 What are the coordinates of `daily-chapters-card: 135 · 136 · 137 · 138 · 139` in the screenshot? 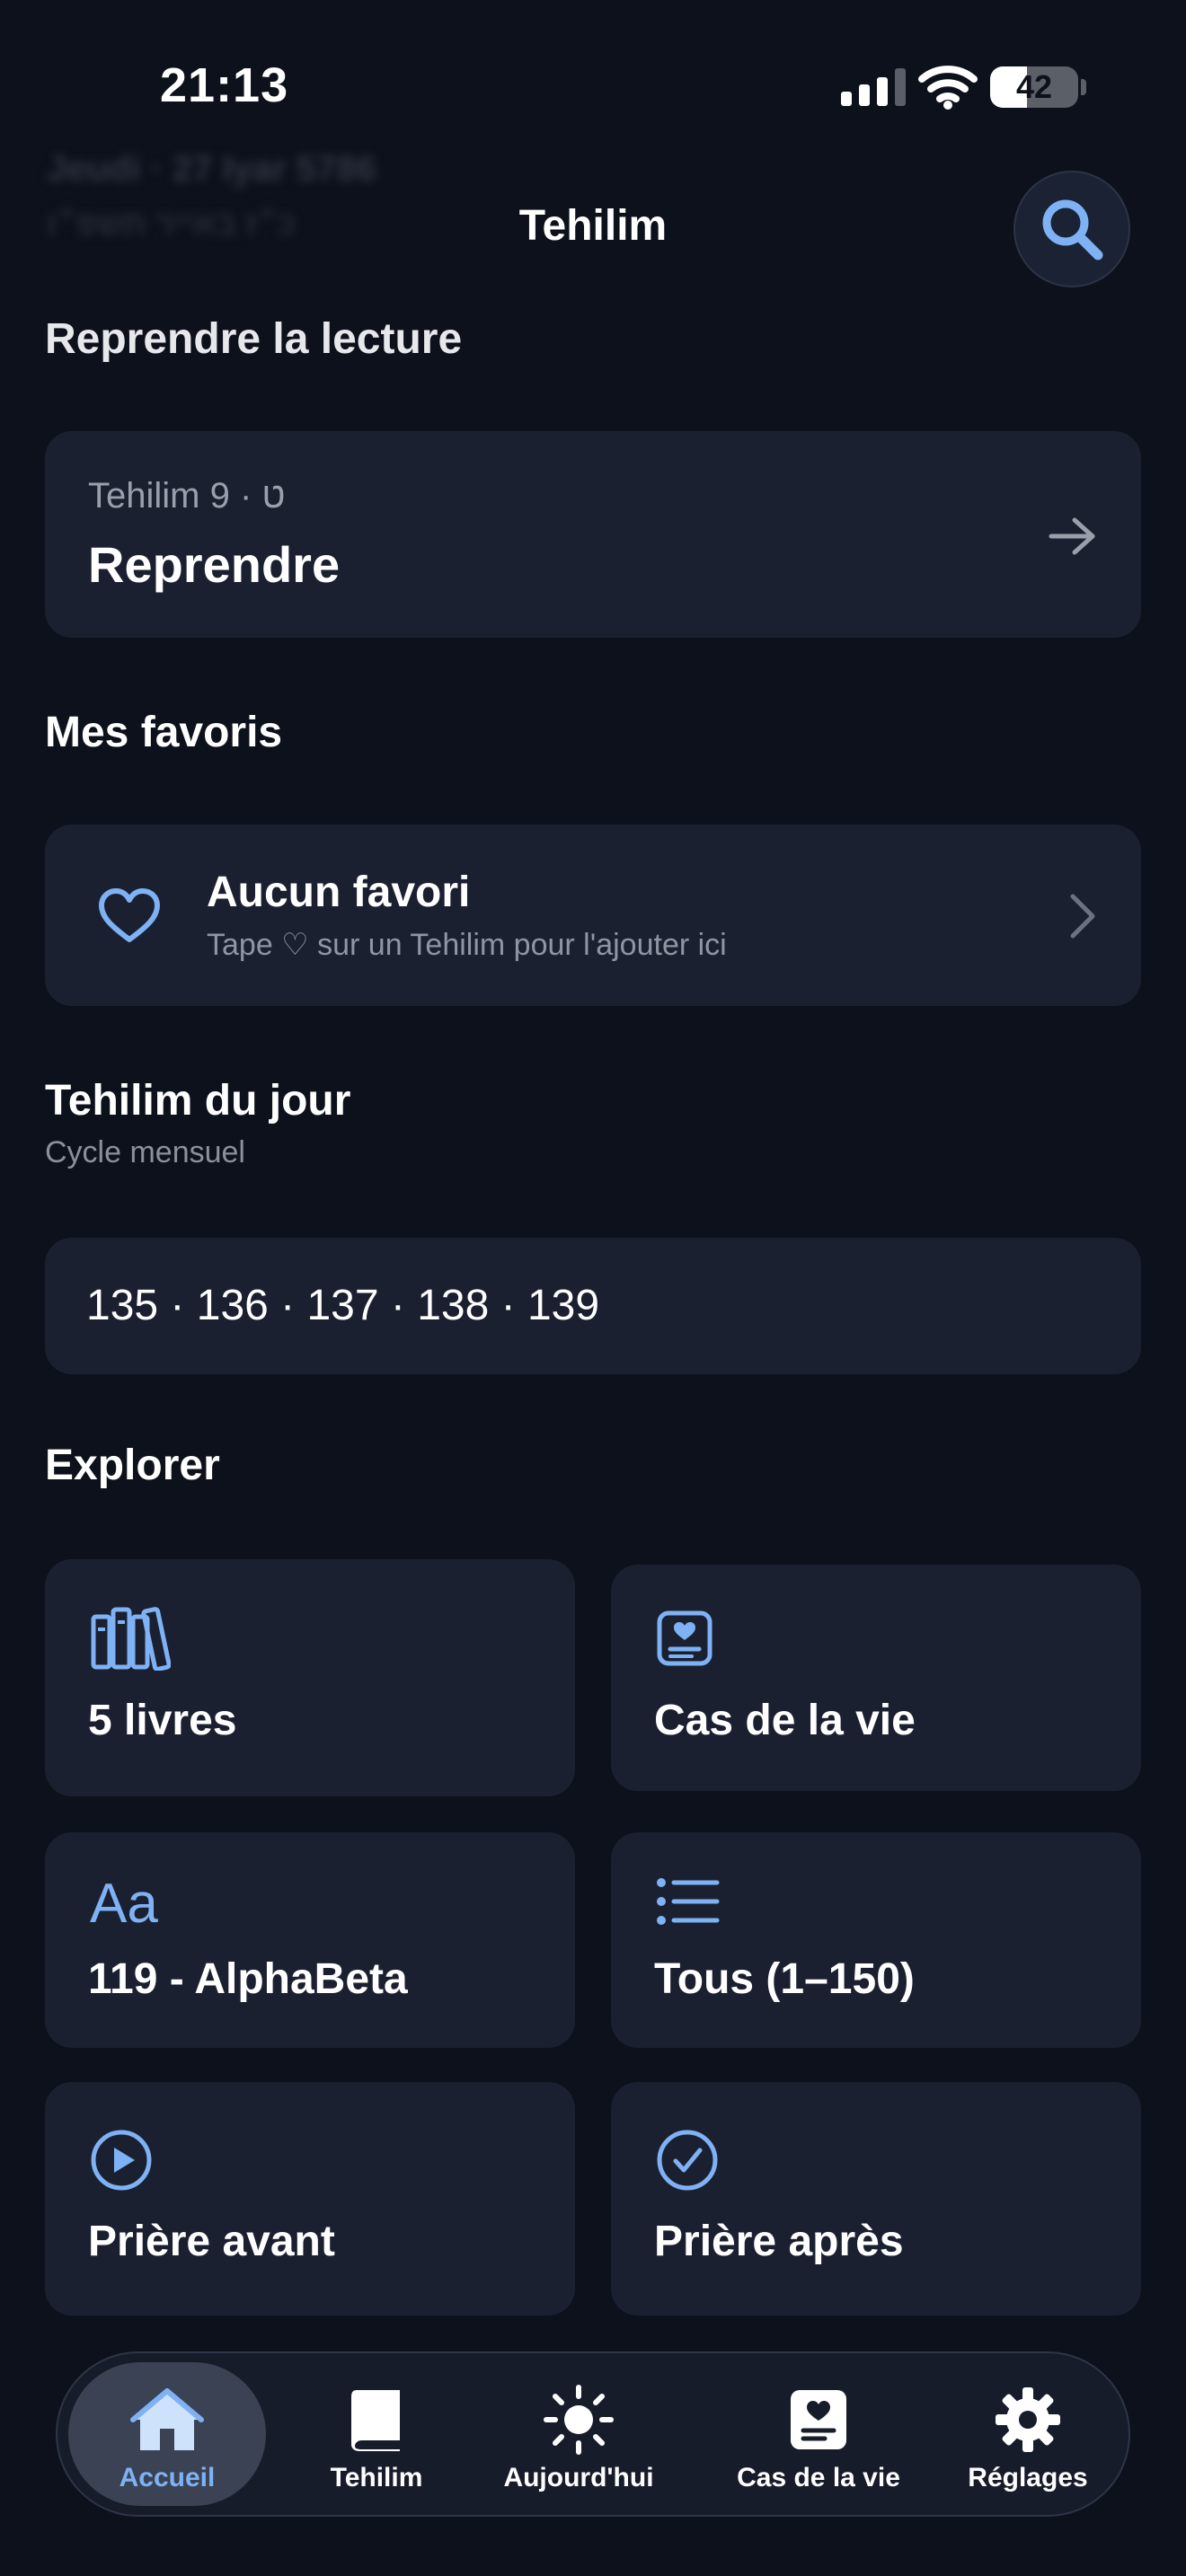 It's located at (593, 1306).